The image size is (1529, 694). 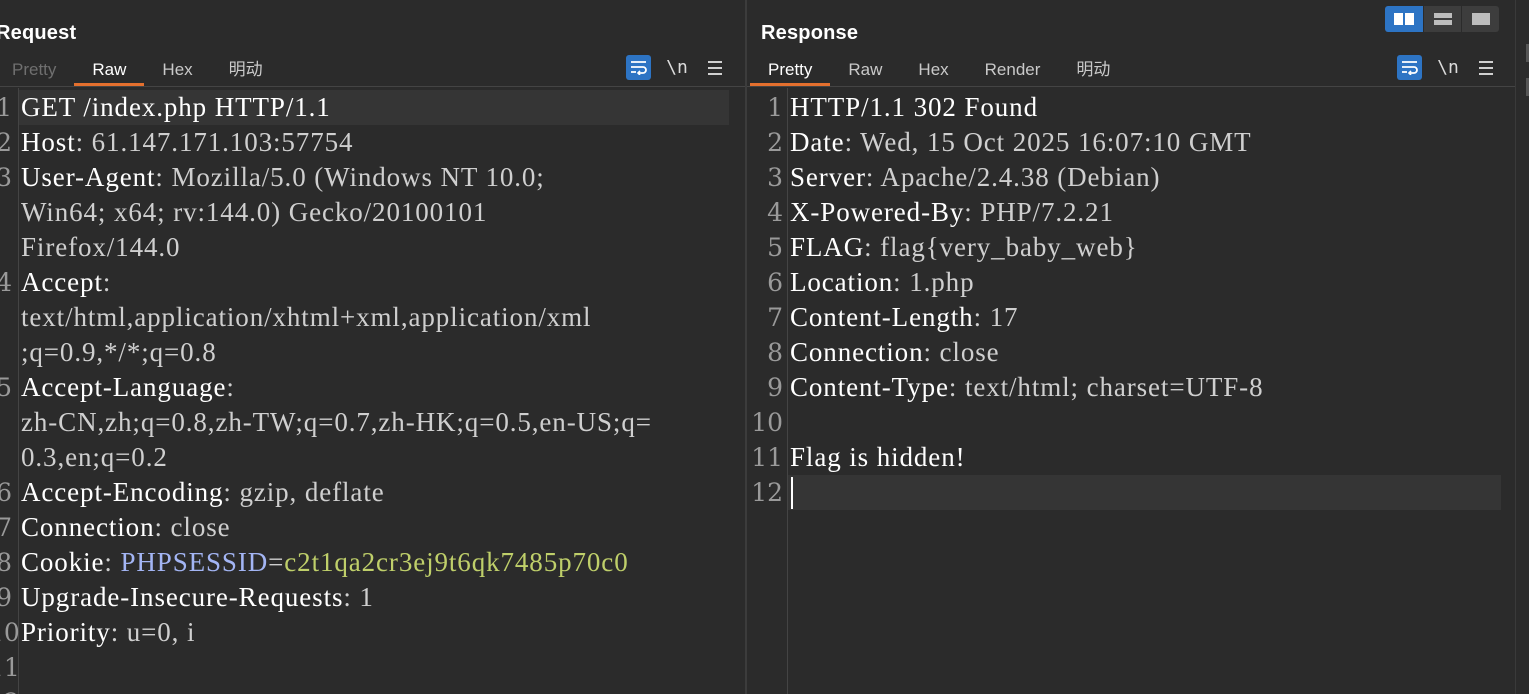 I want to click on code-line: FLAG: flag{very_baby_web}, so click(x=964, y=247).